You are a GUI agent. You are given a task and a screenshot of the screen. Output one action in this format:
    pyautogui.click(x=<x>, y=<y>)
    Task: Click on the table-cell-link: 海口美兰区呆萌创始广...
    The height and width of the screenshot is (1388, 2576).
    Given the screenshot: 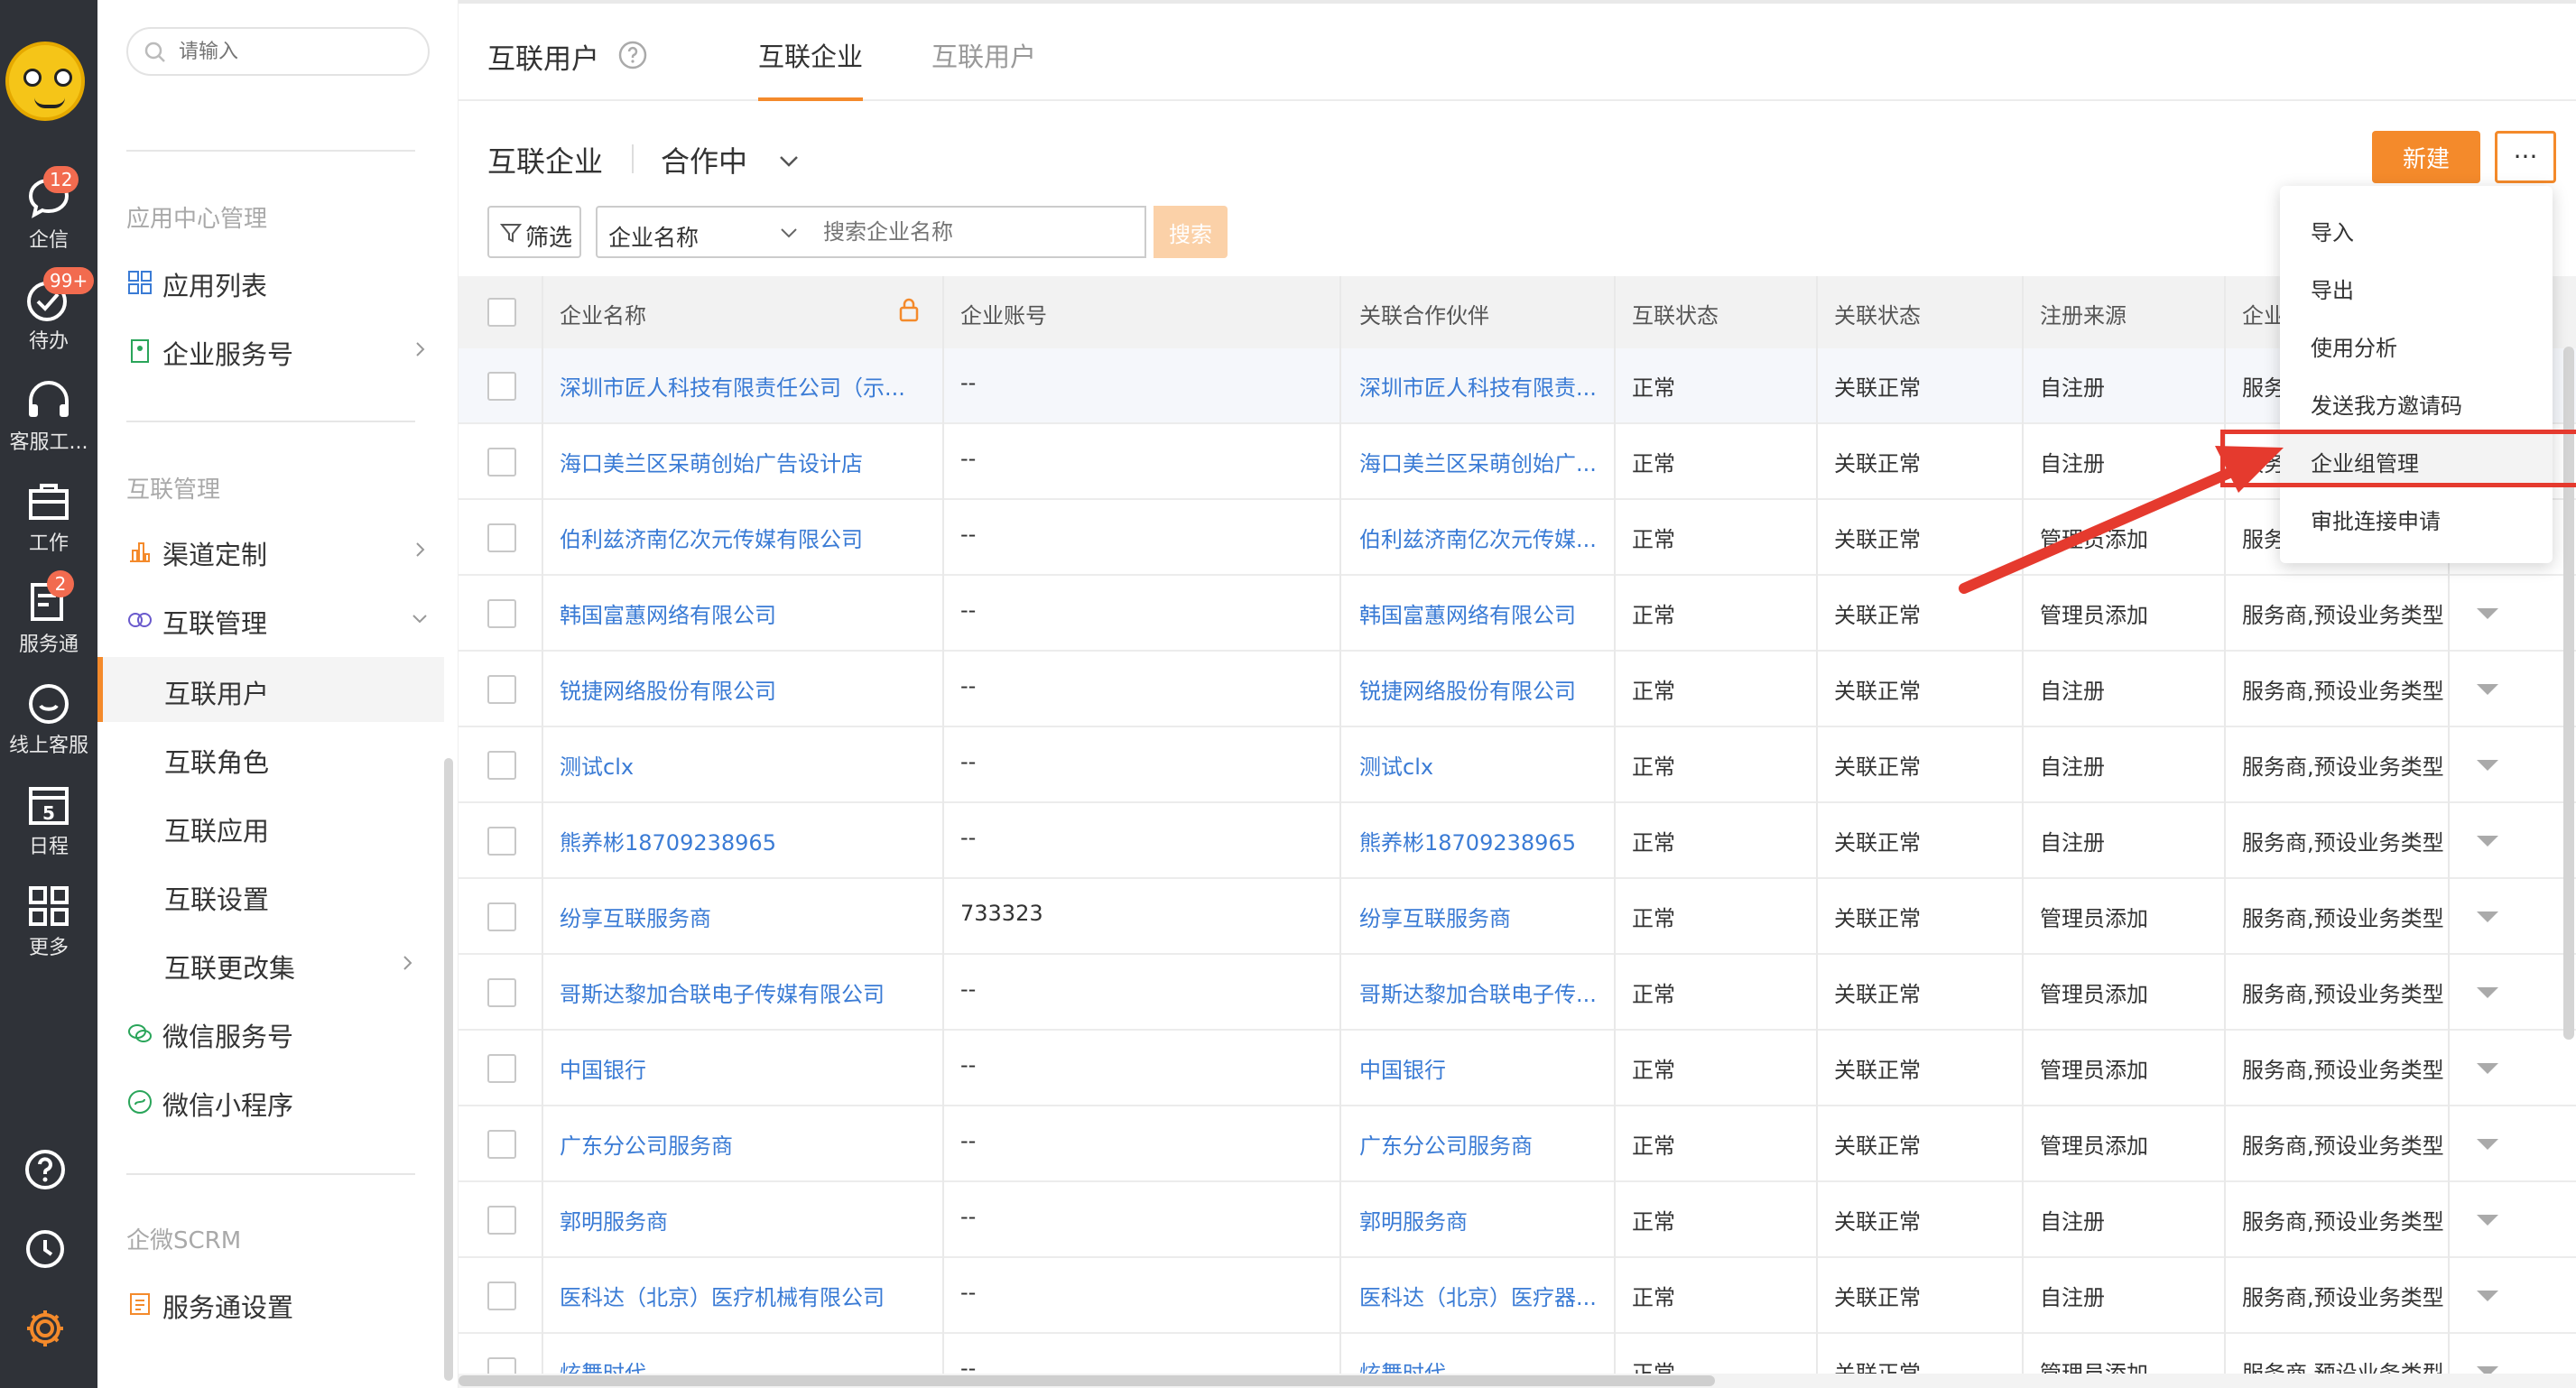 What is the action you would take?
    pyautogui.click(x=1481, y=461)
    